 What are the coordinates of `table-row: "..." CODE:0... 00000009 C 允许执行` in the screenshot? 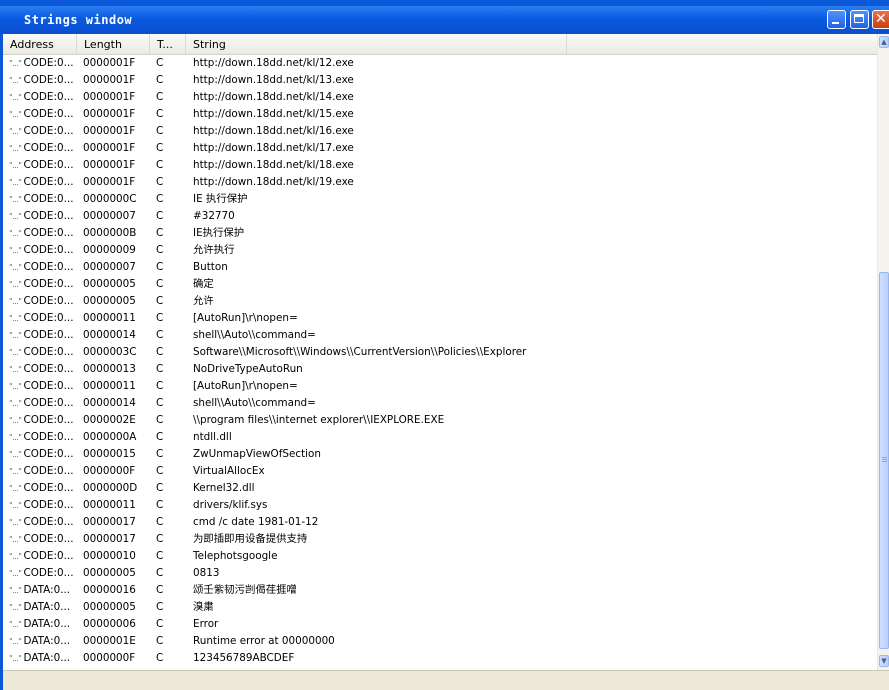 It's located at (440, 250).